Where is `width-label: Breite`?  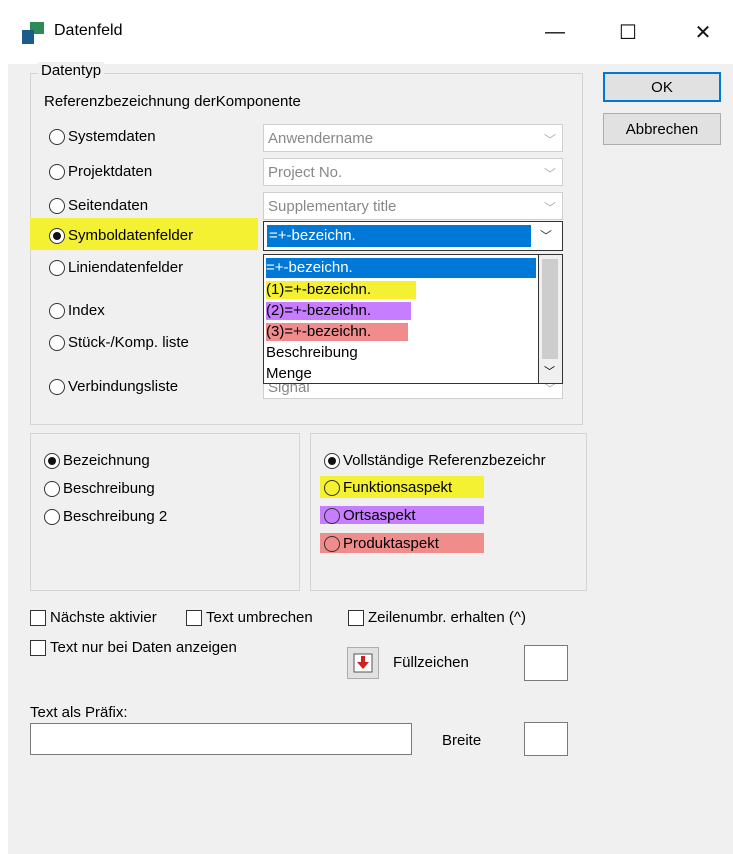 width-label: Breite is located at coordinates (462, 740).